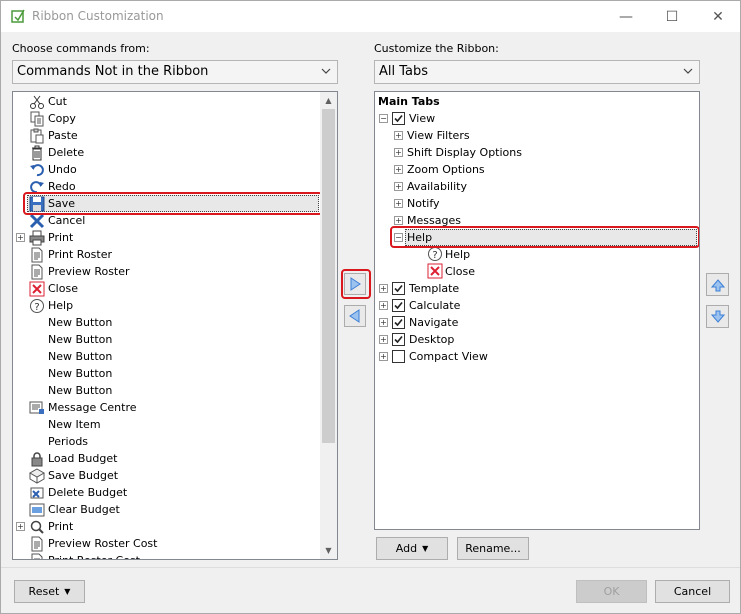  Describe the element at coordinates (165, 169) in the screenshot. I see `command-list-item: Undo` at that location.